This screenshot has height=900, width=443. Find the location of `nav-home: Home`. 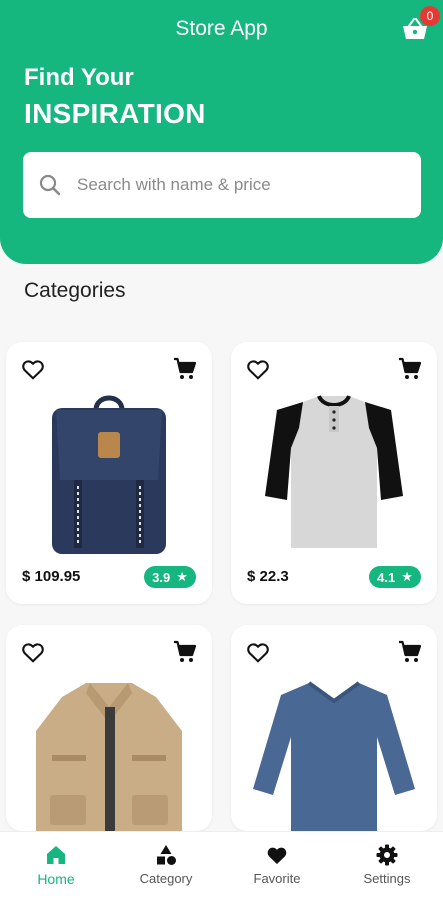

nav-home: Home is located at coordinates (56, 866).